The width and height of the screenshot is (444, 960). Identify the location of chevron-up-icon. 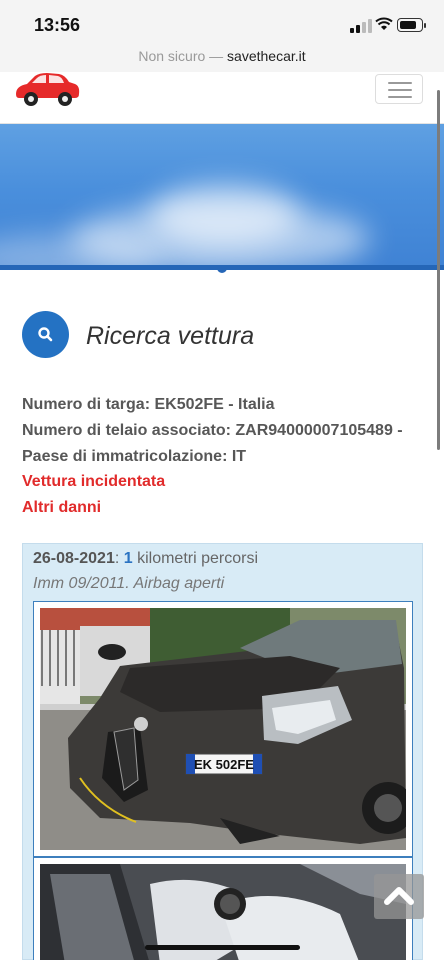
(399, 896).